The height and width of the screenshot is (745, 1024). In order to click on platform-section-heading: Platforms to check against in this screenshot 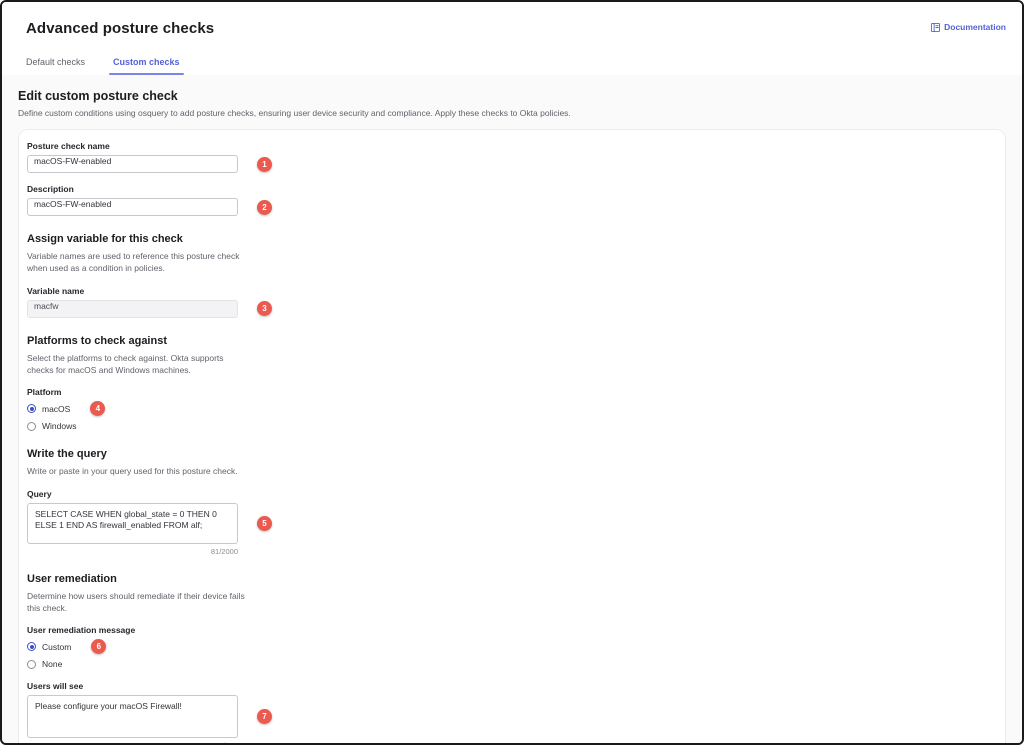, I will do `click(97, 340)`.